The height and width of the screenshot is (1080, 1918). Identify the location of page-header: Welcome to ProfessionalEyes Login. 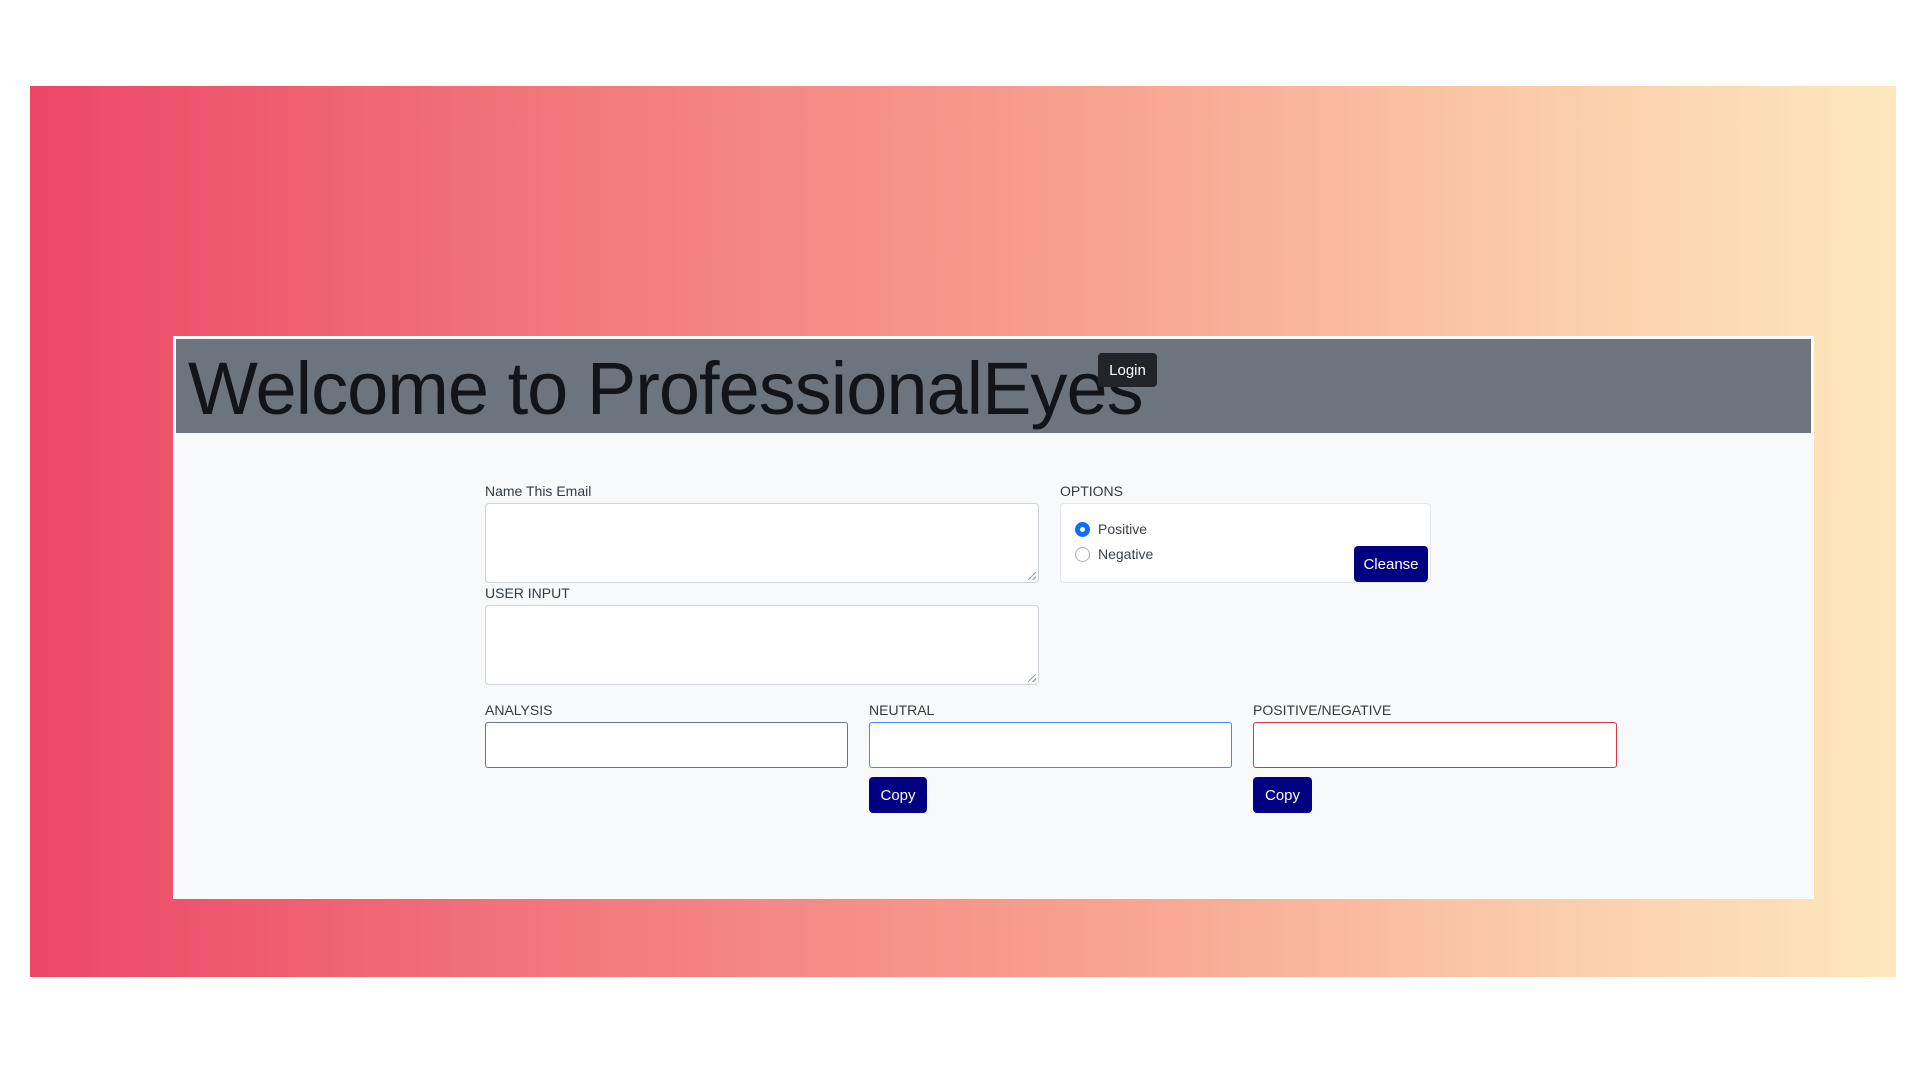
(993, 386).